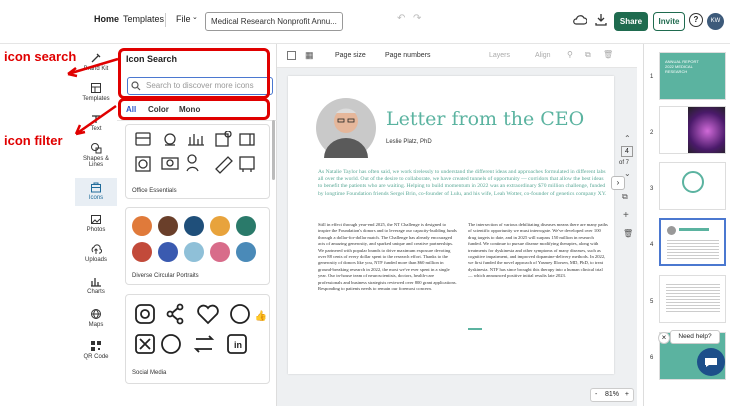  Describe the element at coordinates (499, 55) in the screenshot. I see `layers-button: Layers` at that location.